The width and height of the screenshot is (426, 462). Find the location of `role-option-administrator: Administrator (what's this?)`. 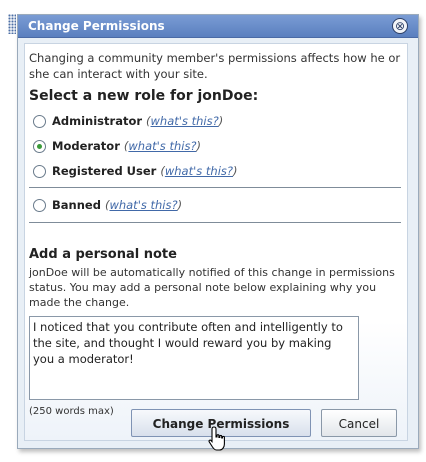

role-option-administrator: Administrator (what's this?) is located at coordinates (128, 121).